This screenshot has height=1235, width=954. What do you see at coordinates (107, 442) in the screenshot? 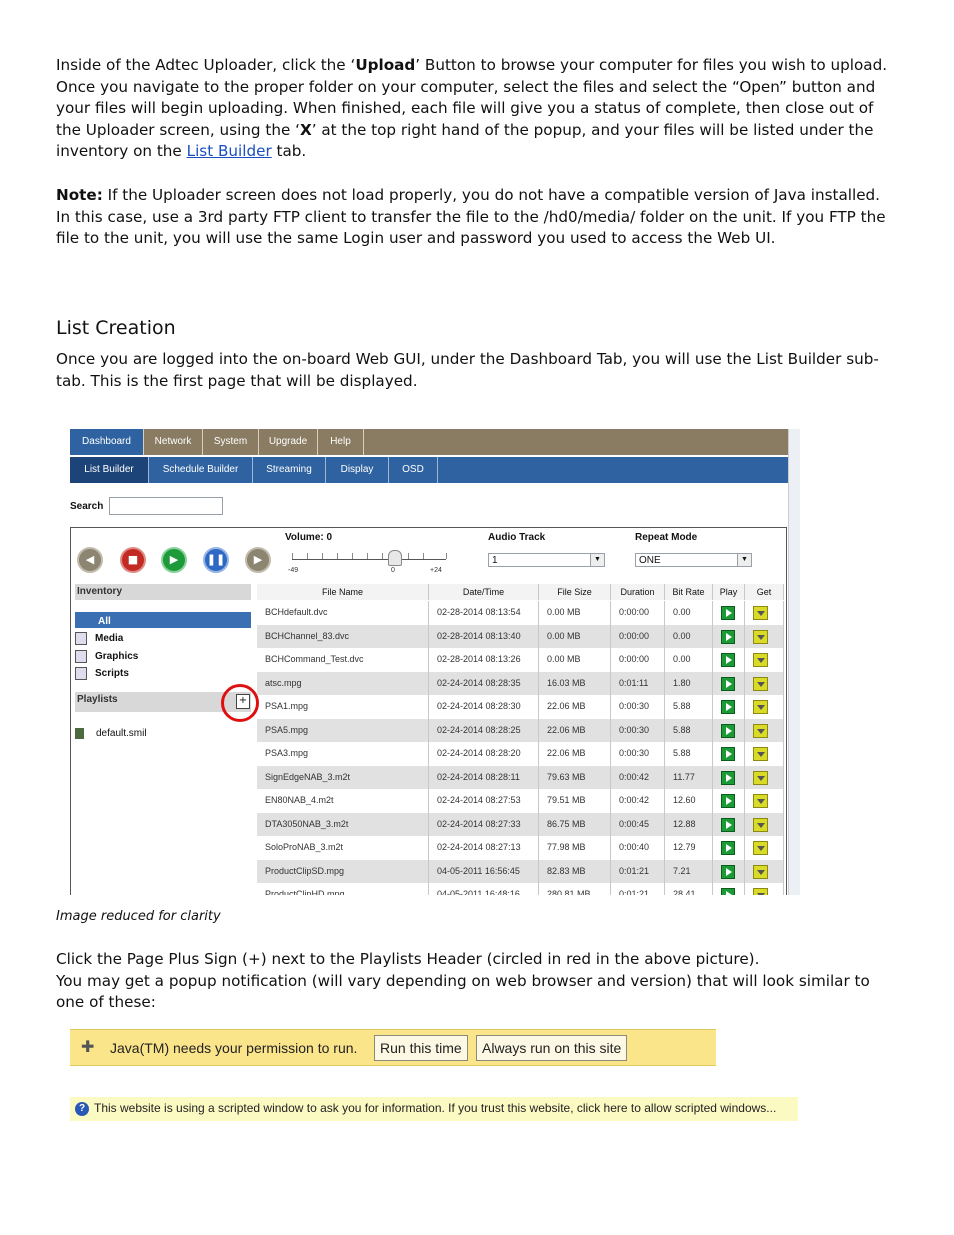
I see `tab-dashboard: Dashboard` at bounding box center [107, 442].